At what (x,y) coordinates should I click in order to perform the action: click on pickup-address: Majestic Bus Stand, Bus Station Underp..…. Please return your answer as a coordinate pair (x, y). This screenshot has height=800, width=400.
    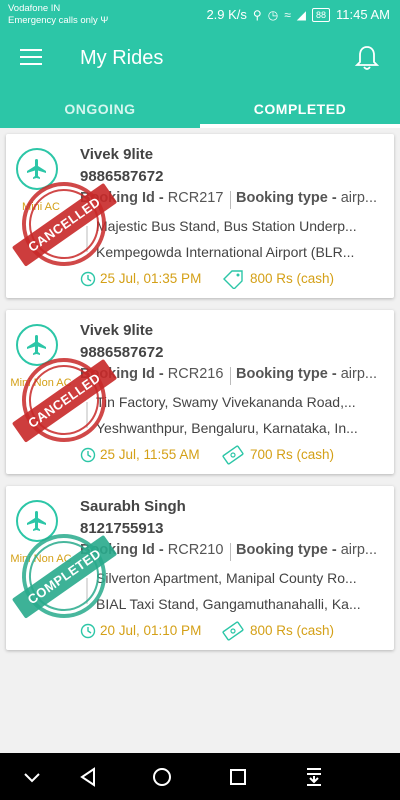
    Looking at the image, I should click on (226, 226).